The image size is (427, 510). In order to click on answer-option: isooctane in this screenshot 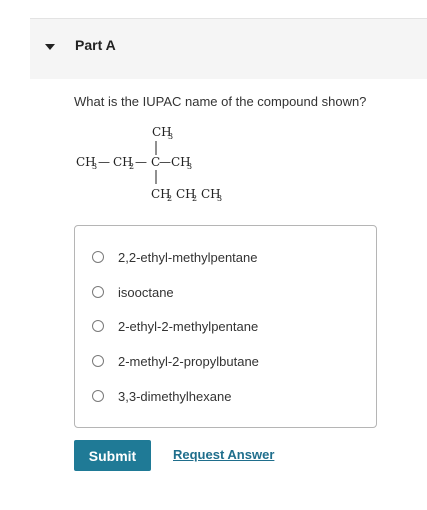, I will do `click(133, 292)`.